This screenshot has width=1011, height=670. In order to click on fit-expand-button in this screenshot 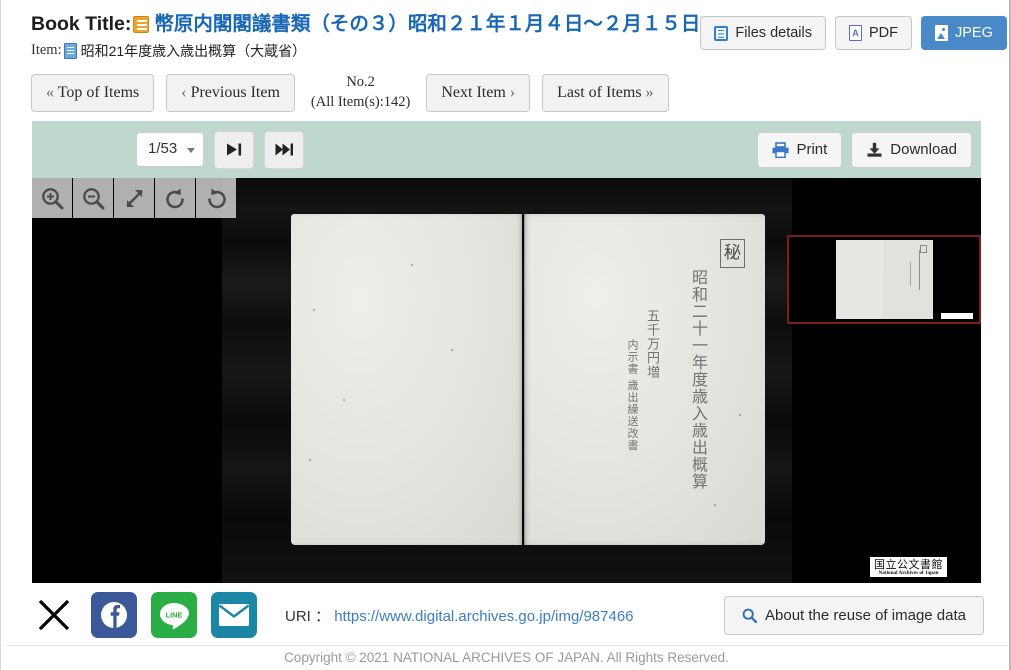, I will do `click(134, 198)`.